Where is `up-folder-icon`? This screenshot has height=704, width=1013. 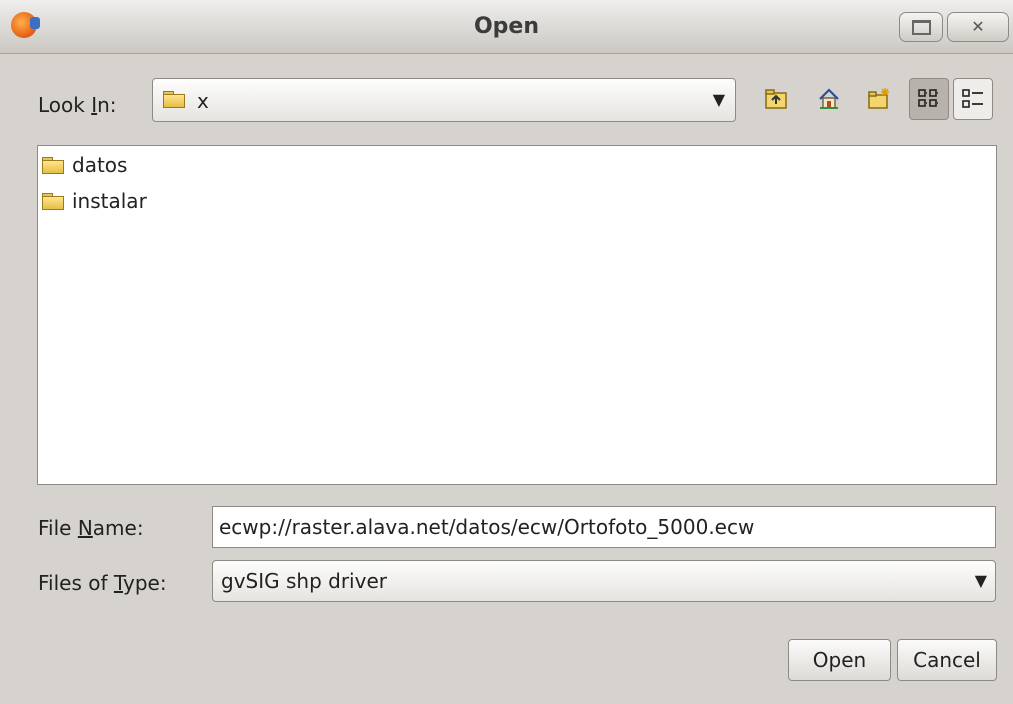
up-folder-icon is located at coordinates (776, 99).